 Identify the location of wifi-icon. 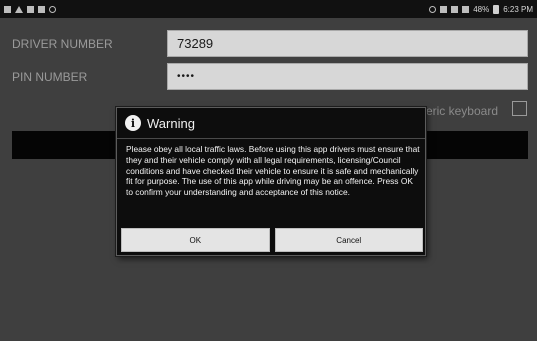
(455, 9).